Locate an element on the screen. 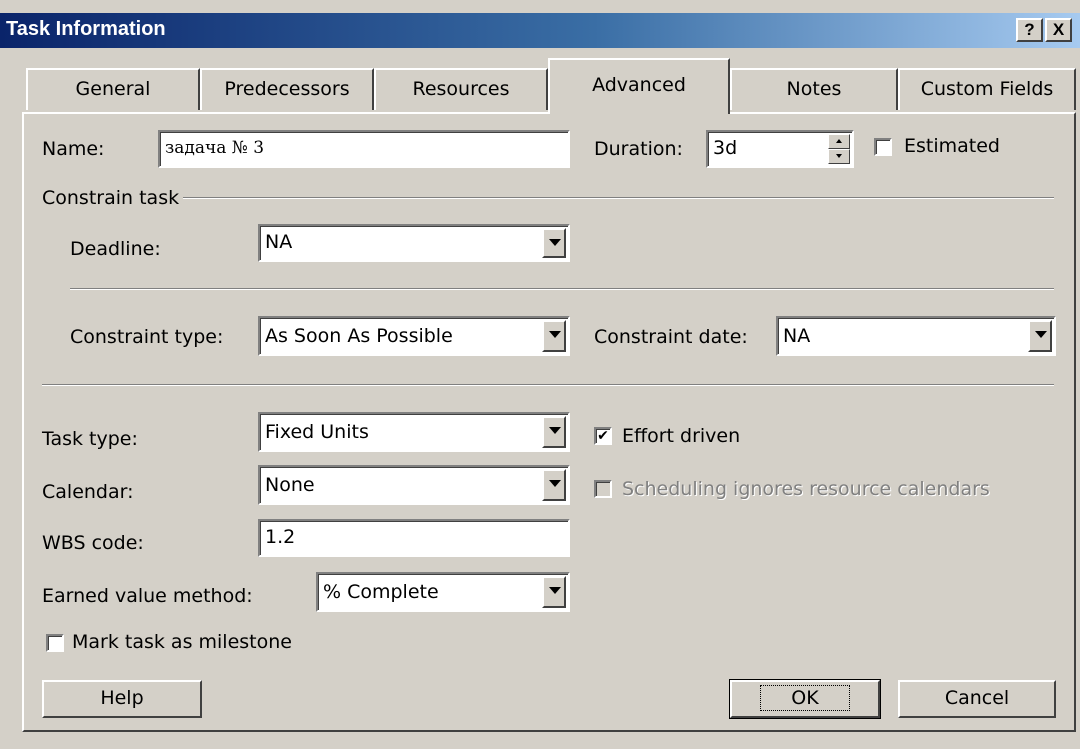 This screenshot has height=749, width=1080. tab-custom-fields: Custom Fields is located at coordinates (987, 89).